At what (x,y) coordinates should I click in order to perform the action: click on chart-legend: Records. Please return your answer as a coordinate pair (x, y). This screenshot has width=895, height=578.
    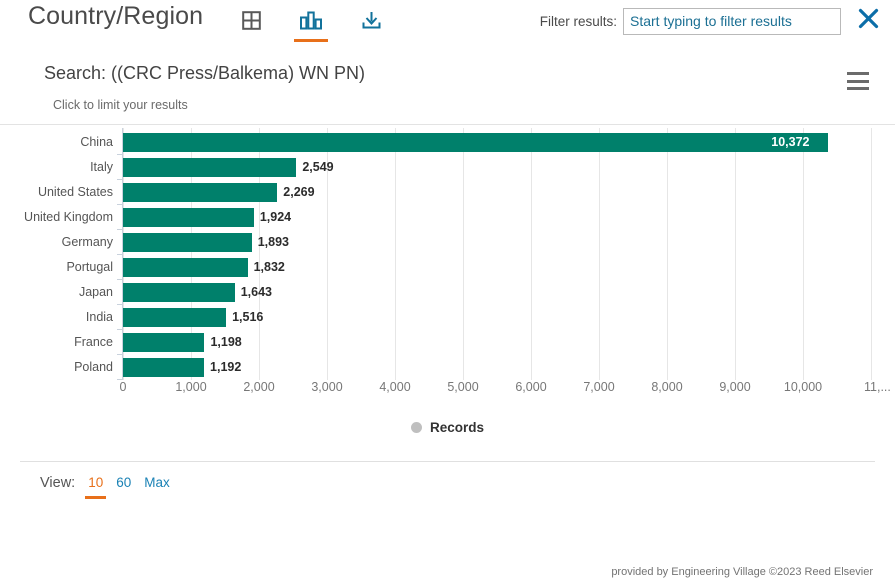
    Looking at the image, I should click on (447, 429).